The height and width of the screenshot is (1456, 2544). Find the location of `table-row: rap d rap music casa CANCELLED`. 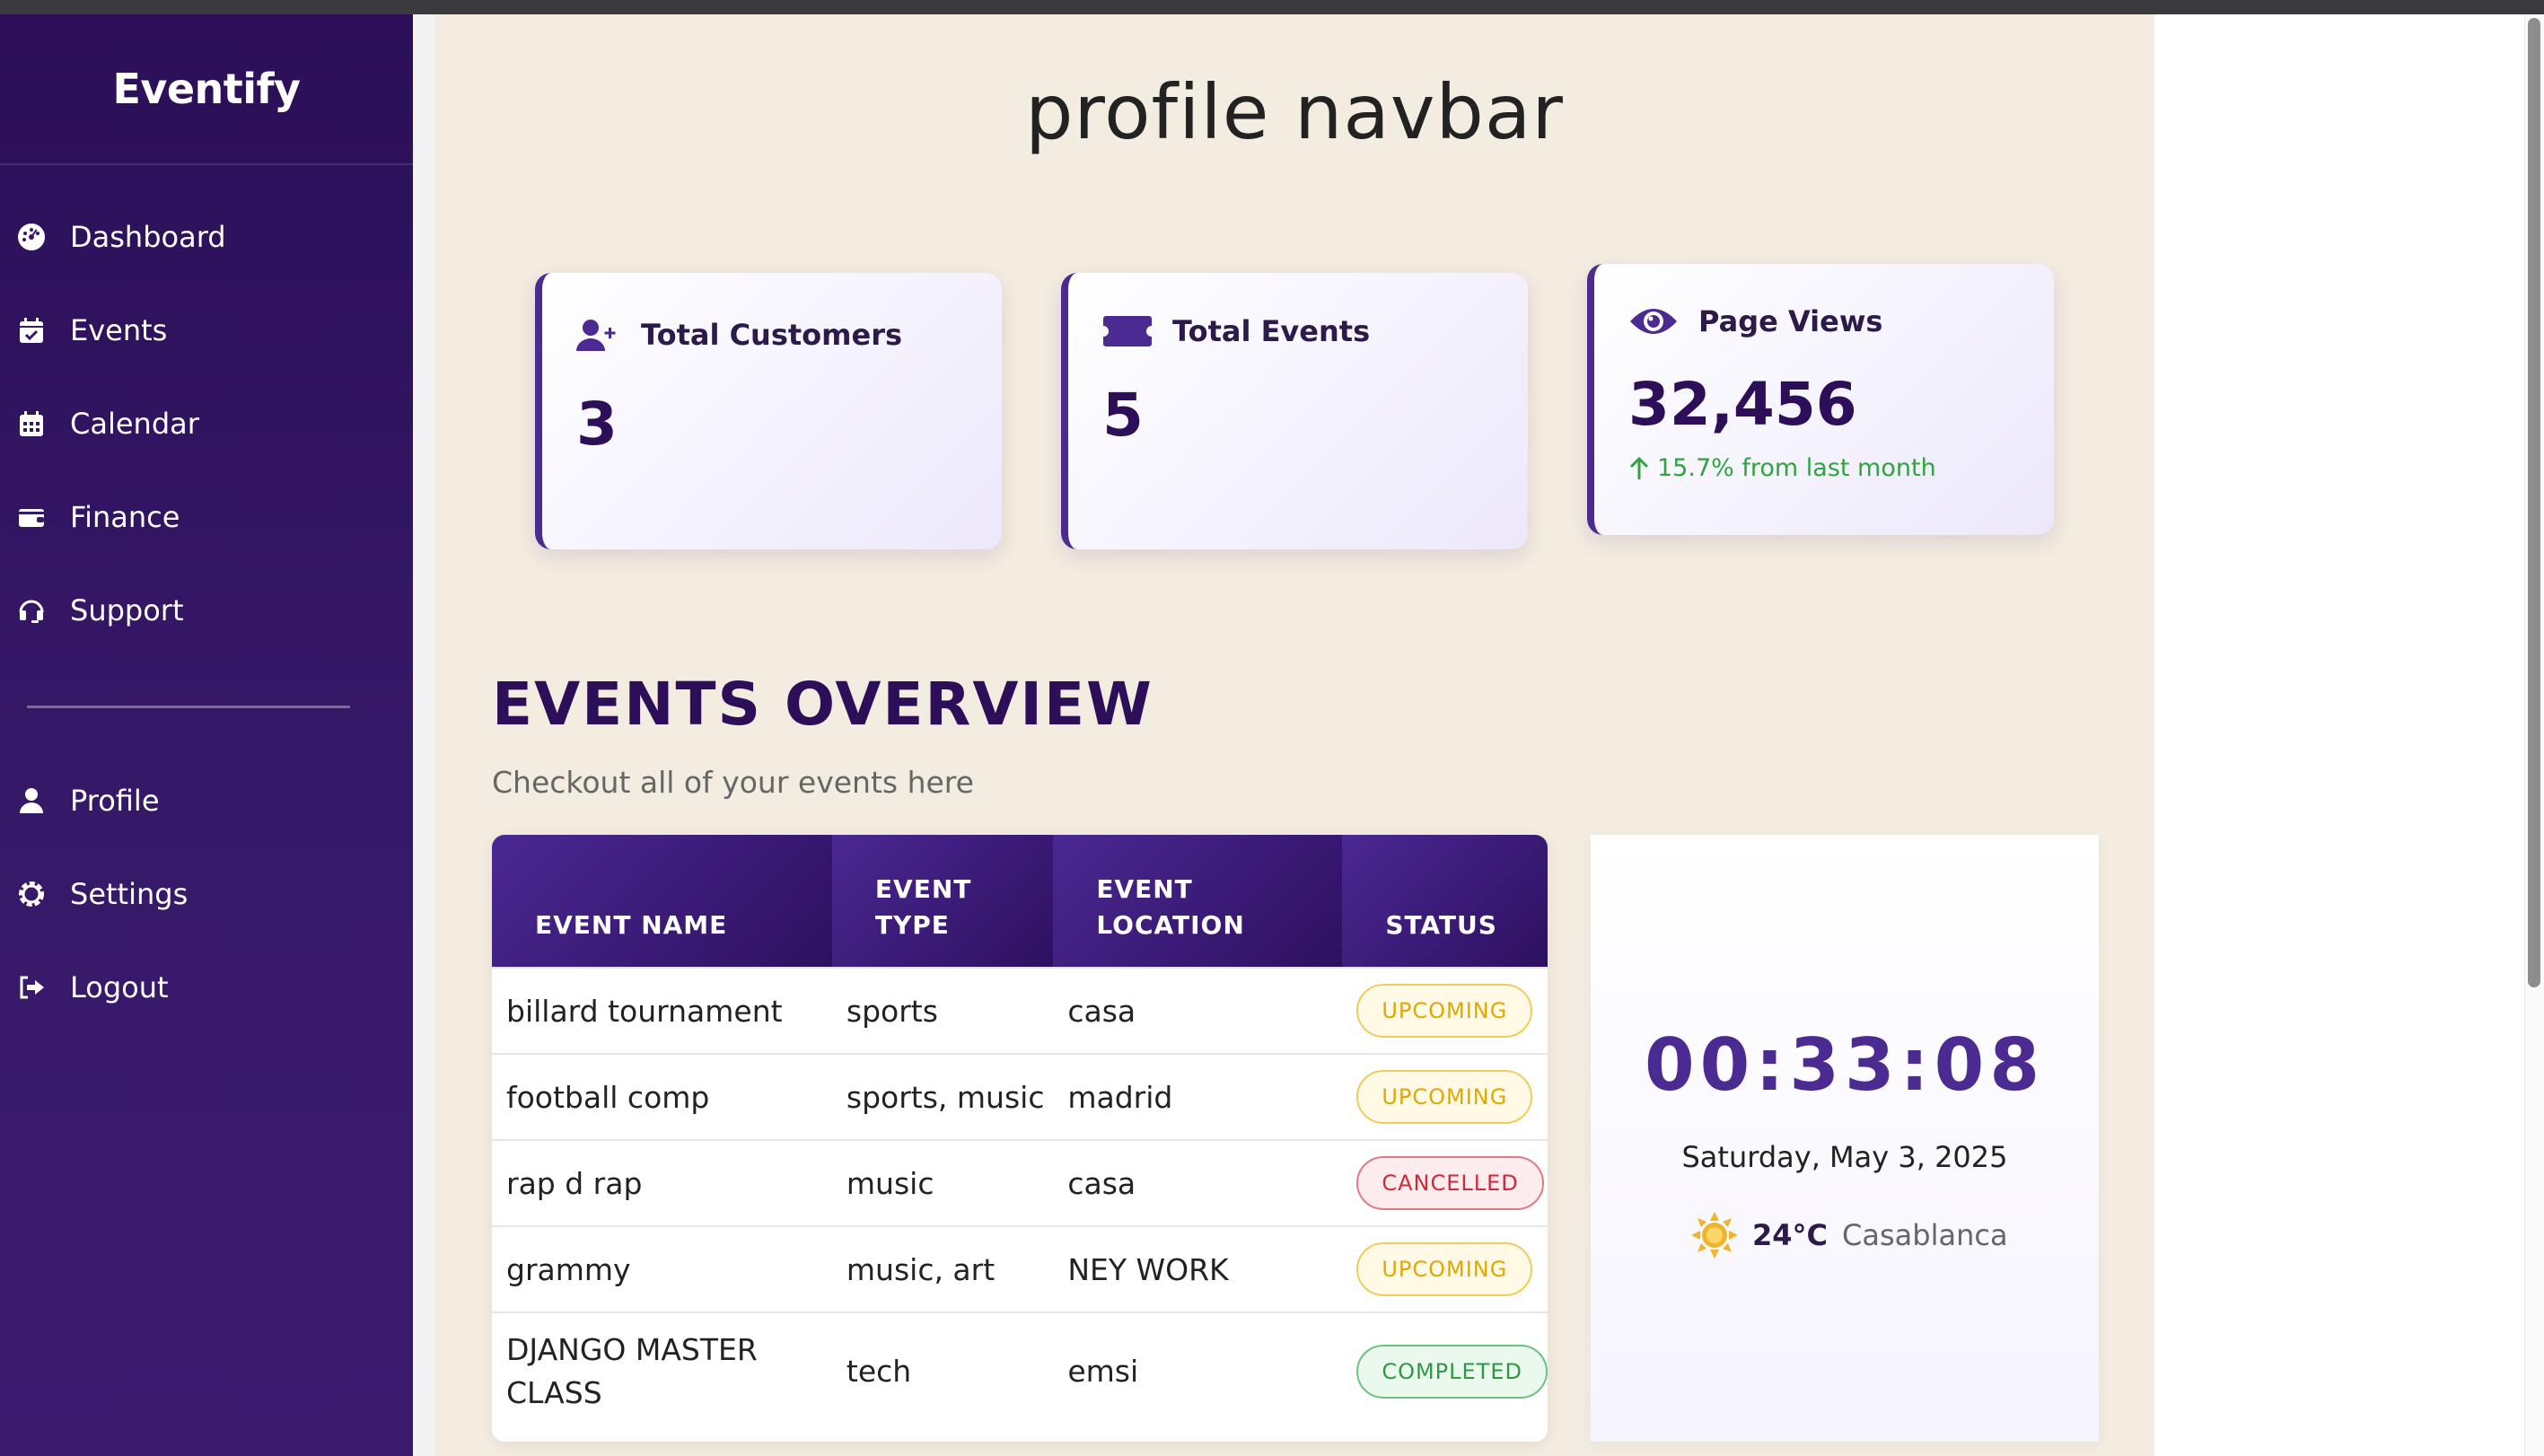

table-row: rap d rap music casa CANCELLED is located at coordinates (1020, 1183).